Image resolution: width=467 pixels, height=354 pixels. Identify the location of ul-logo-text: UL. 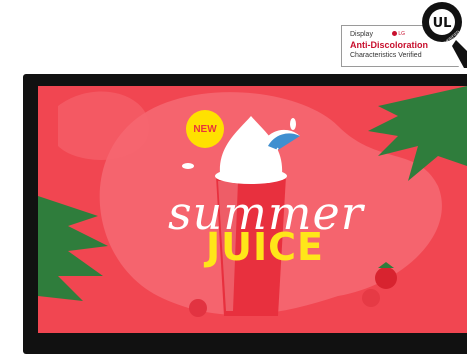
(442, 23).